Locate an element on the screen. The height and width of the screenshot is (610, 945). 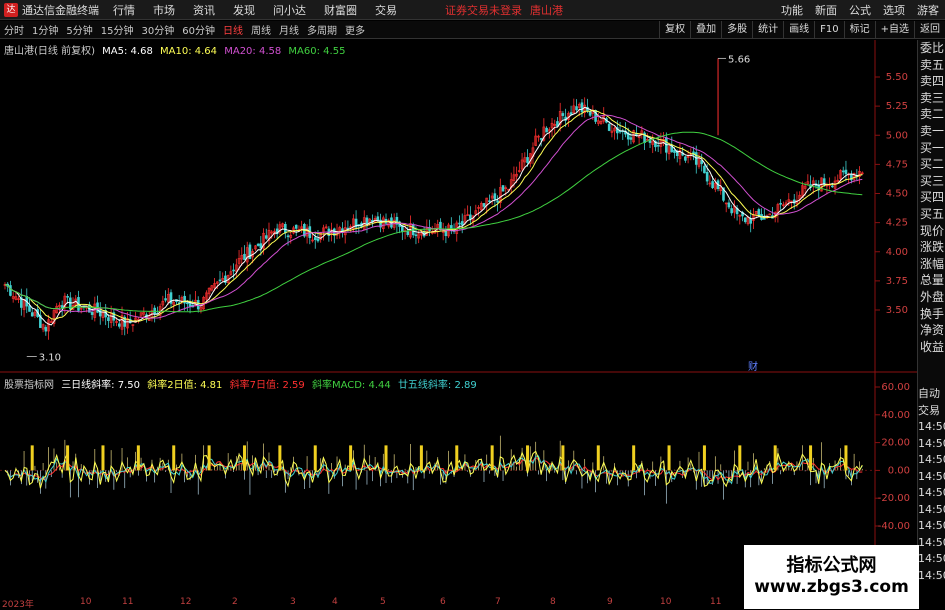
period-weekly: 周线 is located at coordinates (261, 29).